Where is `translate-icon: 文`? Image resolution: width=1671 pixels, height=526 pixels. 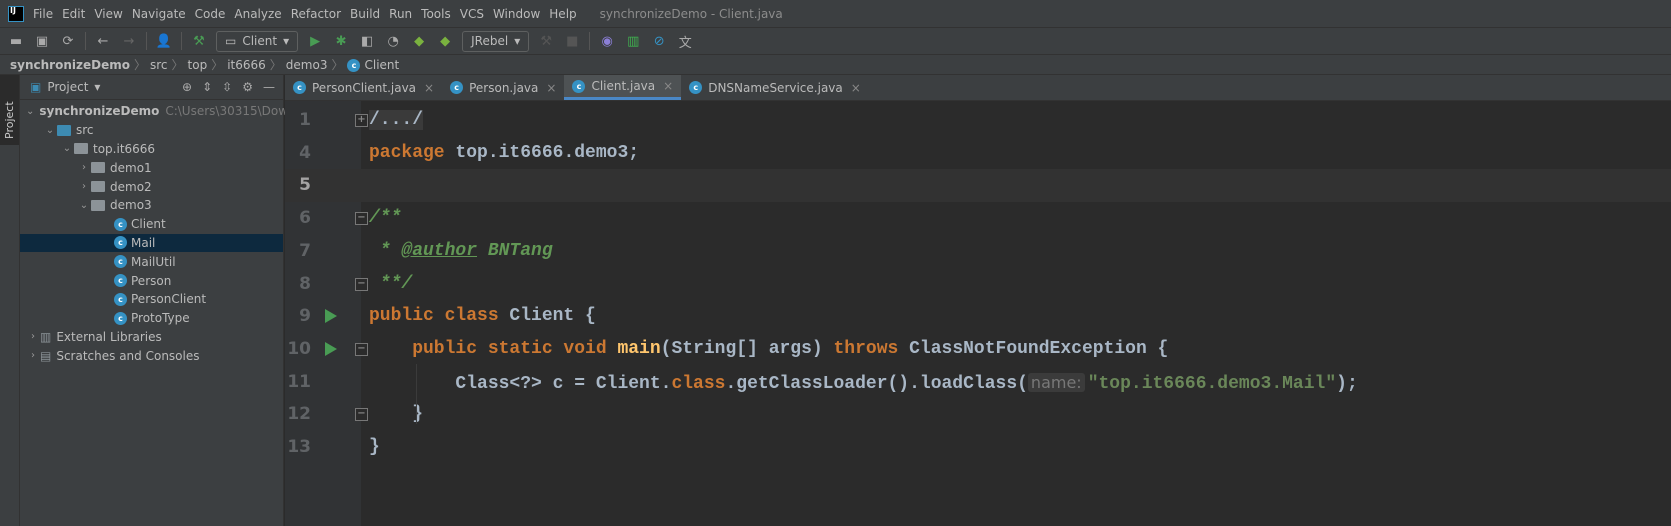
translate-icon: 文 is located at coordinates (685, 42).